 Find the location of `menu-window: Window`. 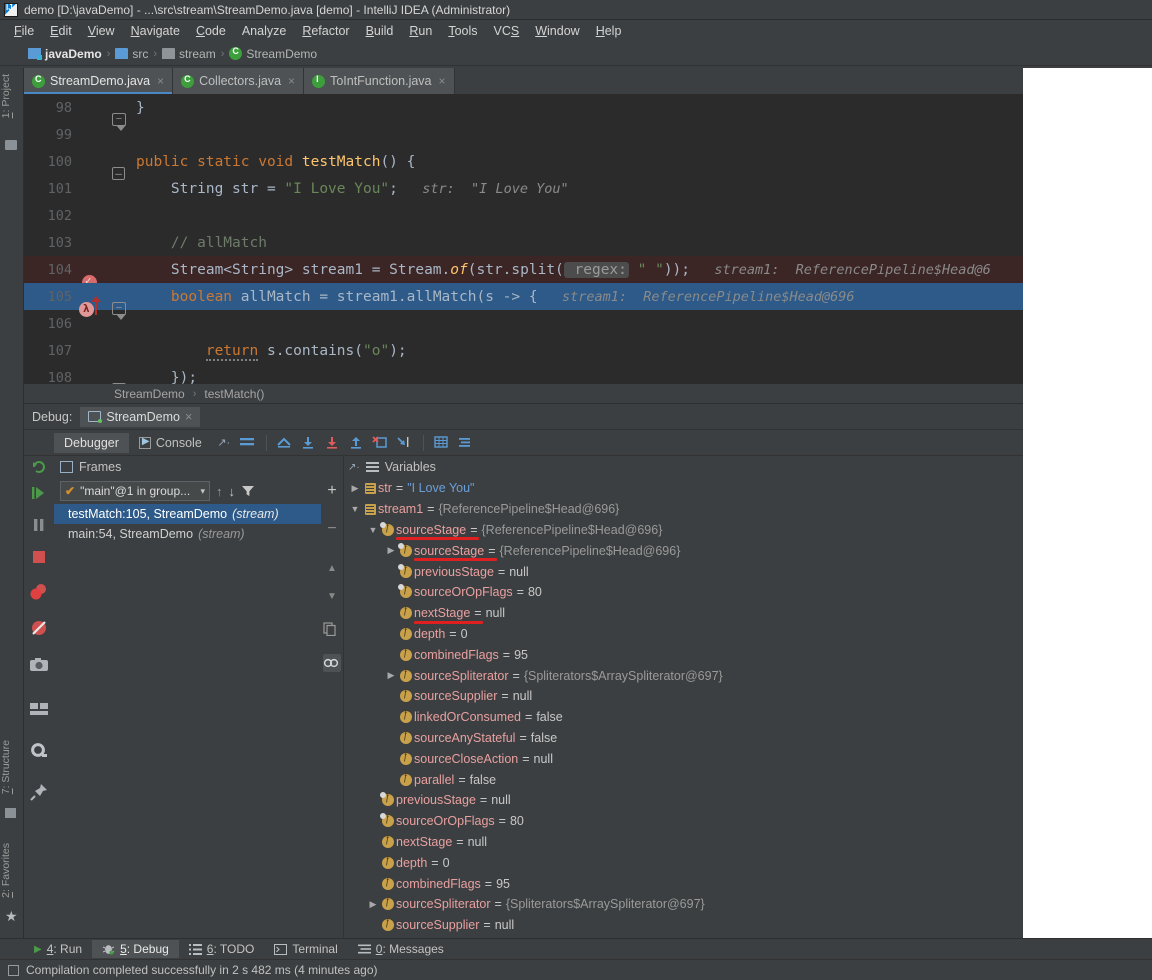

menu-window: Window is located at coordinates (557, 31).